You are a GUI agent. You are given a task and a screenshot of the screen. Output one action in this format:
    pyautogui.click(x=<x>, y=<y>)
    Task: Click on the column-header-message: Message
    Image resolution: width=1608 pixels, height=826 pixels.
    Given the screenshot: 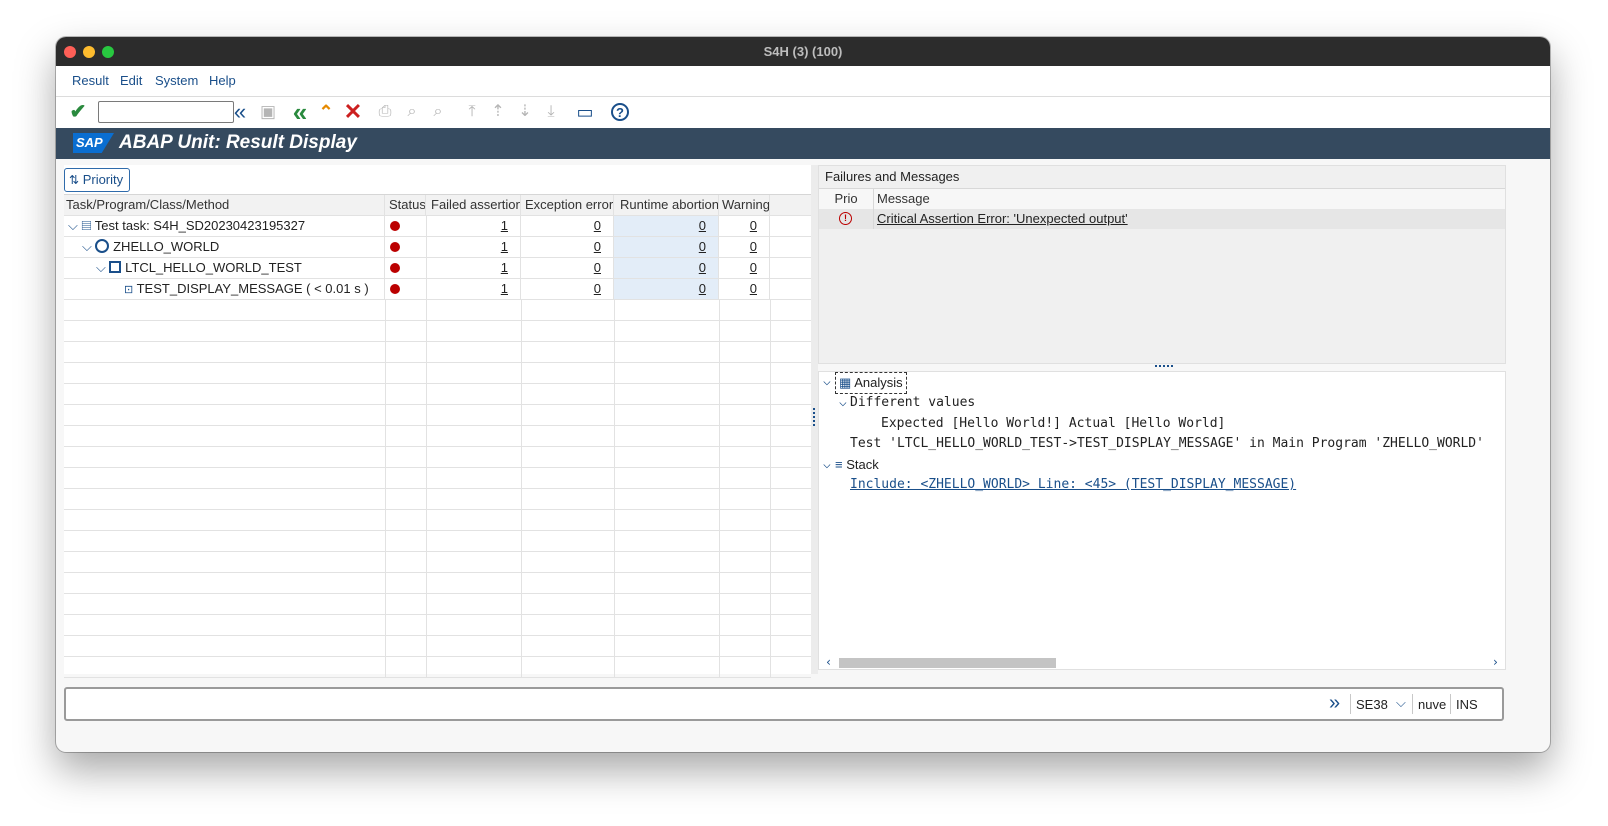 What is the action you would take?
    pyautogui.click(x=903, y=199)
    